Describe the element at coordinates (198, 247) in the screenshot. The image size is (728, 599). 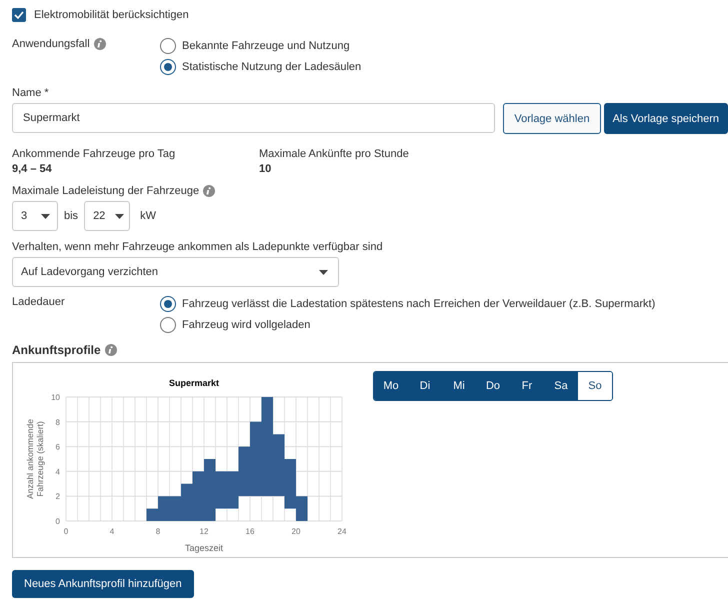
I see `field-label: Verhalten, wenn mehr Fahrzeuge ankommen als Ladepunkte verfügbar sind` at that location.